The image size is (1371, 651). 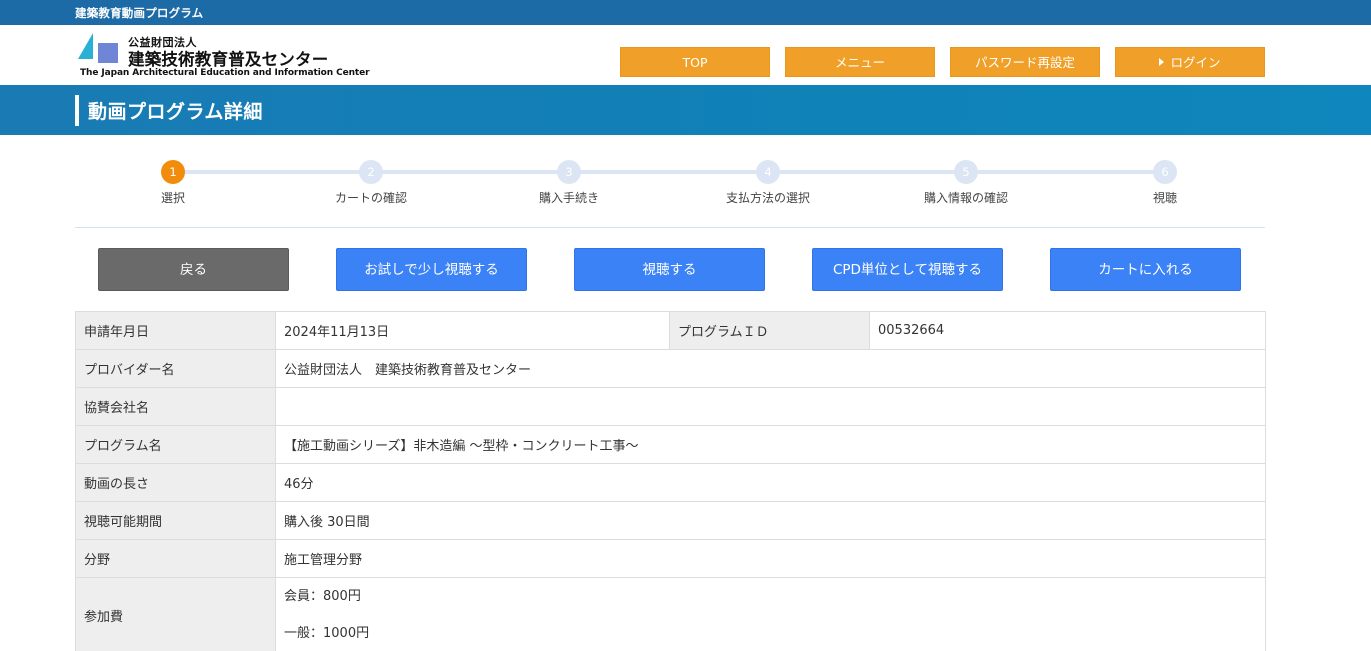 What do you see at coordinates (1067, 330) in the screenshot?
I see `program-id-value: 00532664` at bounding box center [1067, 330].